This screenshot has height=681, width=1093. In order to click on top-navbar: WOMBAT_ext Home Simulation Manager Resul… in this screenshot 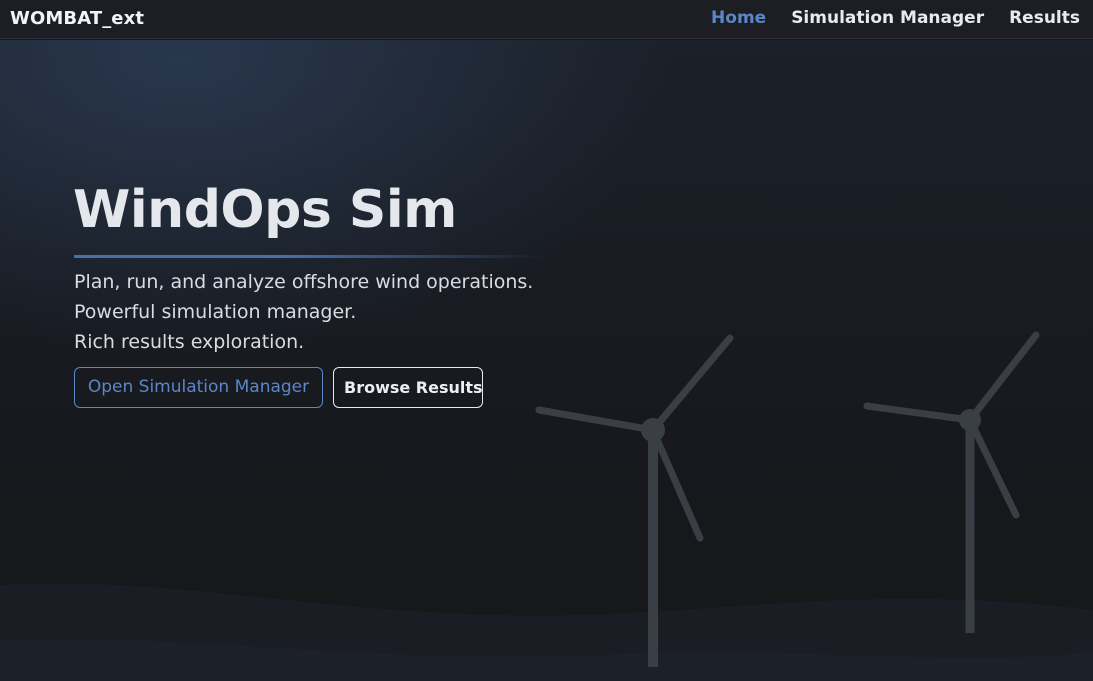, I will do `click(546, 19)`.